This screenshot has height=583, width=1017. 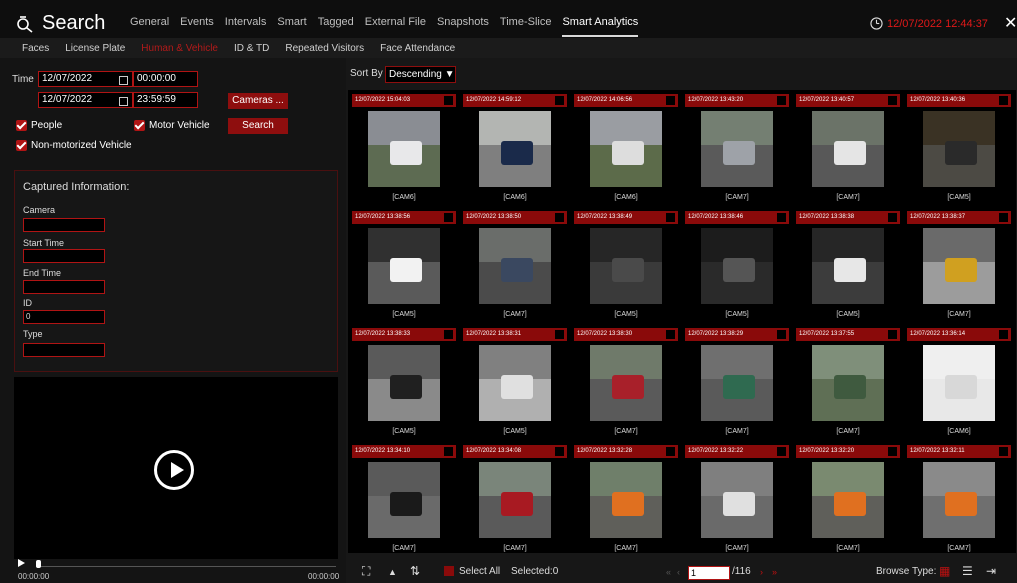 What do you see at coordinates (174, 470) in the screenshot?
I see `play-circle-icon` at bounding box center [174, 470].